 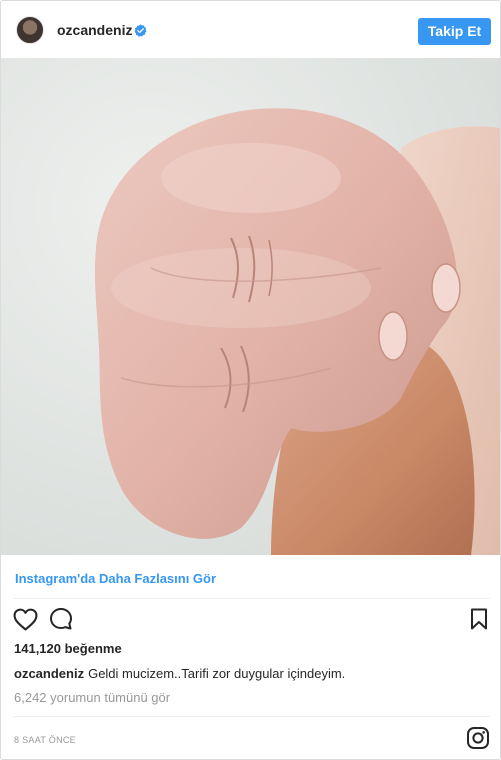 I want to click on view-all-comments-link: 6,242 yorumun tümünü gör, so click(x=92, y=697).